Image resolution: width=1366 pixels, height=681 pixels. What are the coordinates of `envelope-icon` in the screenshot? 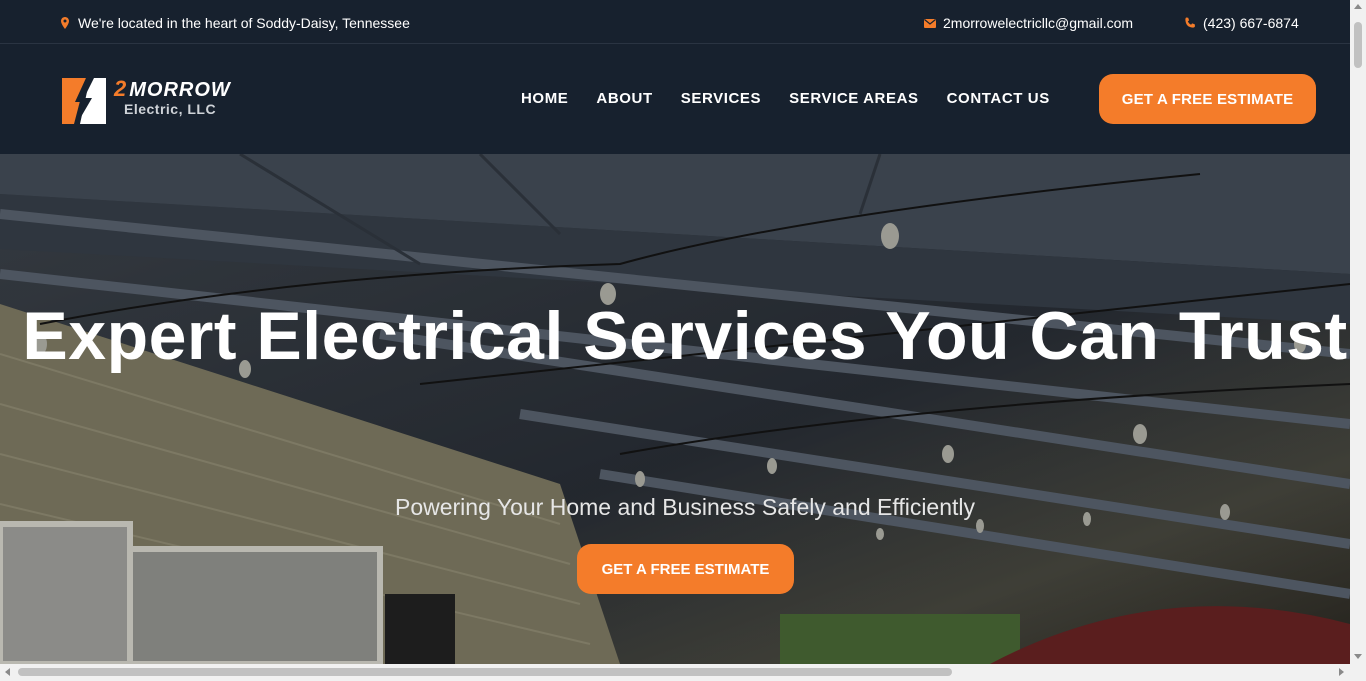 It's located at (930, 23).